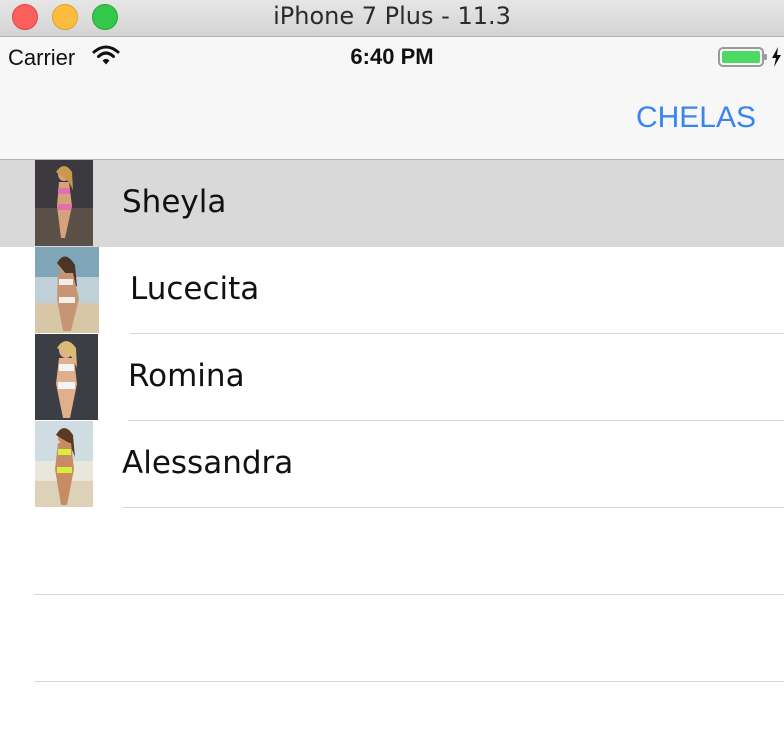 This screenshot has height=738, width=784. Describe the element at coordinates (392, 203) in the screenshot. I see `list-item: Sheyla` at that location.